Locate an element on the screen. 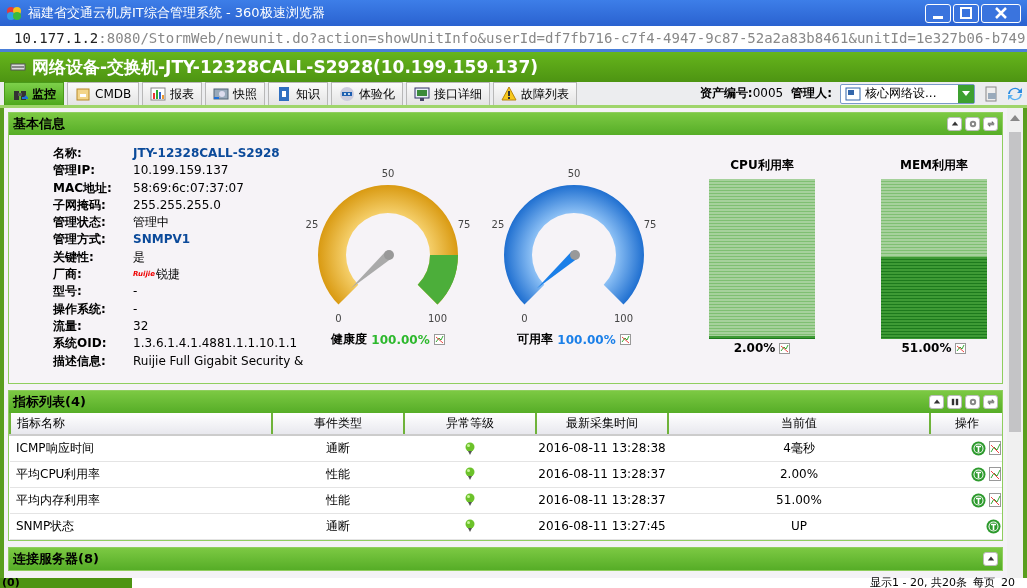 The width and height of the screenshot is (1027, 588). gauge-tick-label: 50 is located at coordinates (388, 173).